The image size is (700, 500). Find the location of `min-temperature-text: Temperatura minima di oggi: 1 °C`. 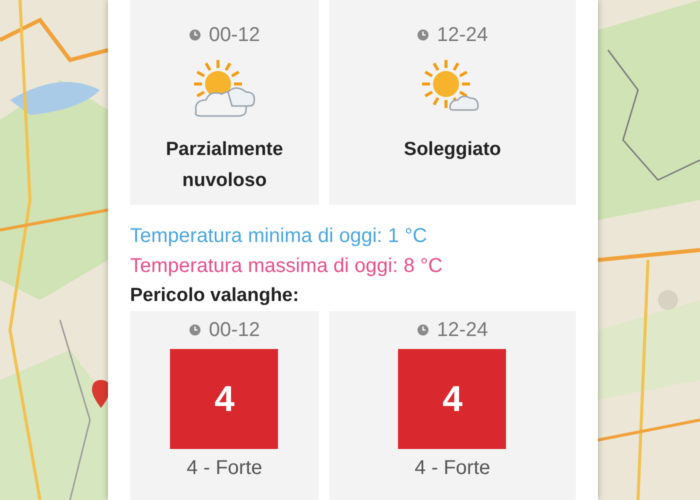

min-temperature-text: Temperatura minima di oggi: 1 °C is located at coordinates (279, 236).